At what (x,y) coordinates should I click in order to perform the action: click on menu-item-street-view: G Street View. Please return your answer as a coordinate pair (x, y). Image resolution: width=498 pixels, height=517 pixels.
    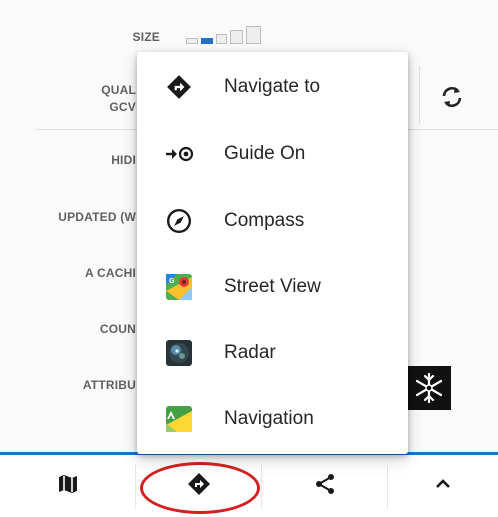
    Looking at the image, I should click on (272, 287).